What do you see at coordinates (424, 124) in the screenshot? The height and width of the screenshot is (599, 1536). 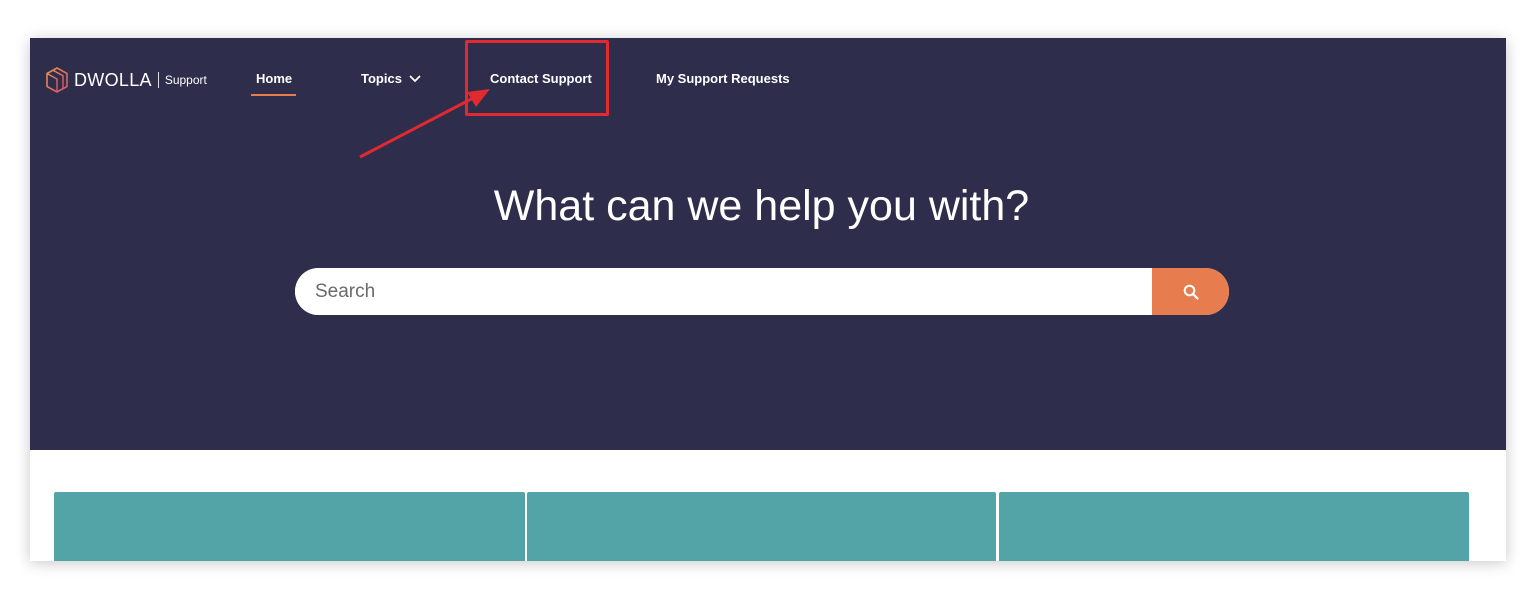 I see `annotation-arrow` at bounding box center [424, 124].